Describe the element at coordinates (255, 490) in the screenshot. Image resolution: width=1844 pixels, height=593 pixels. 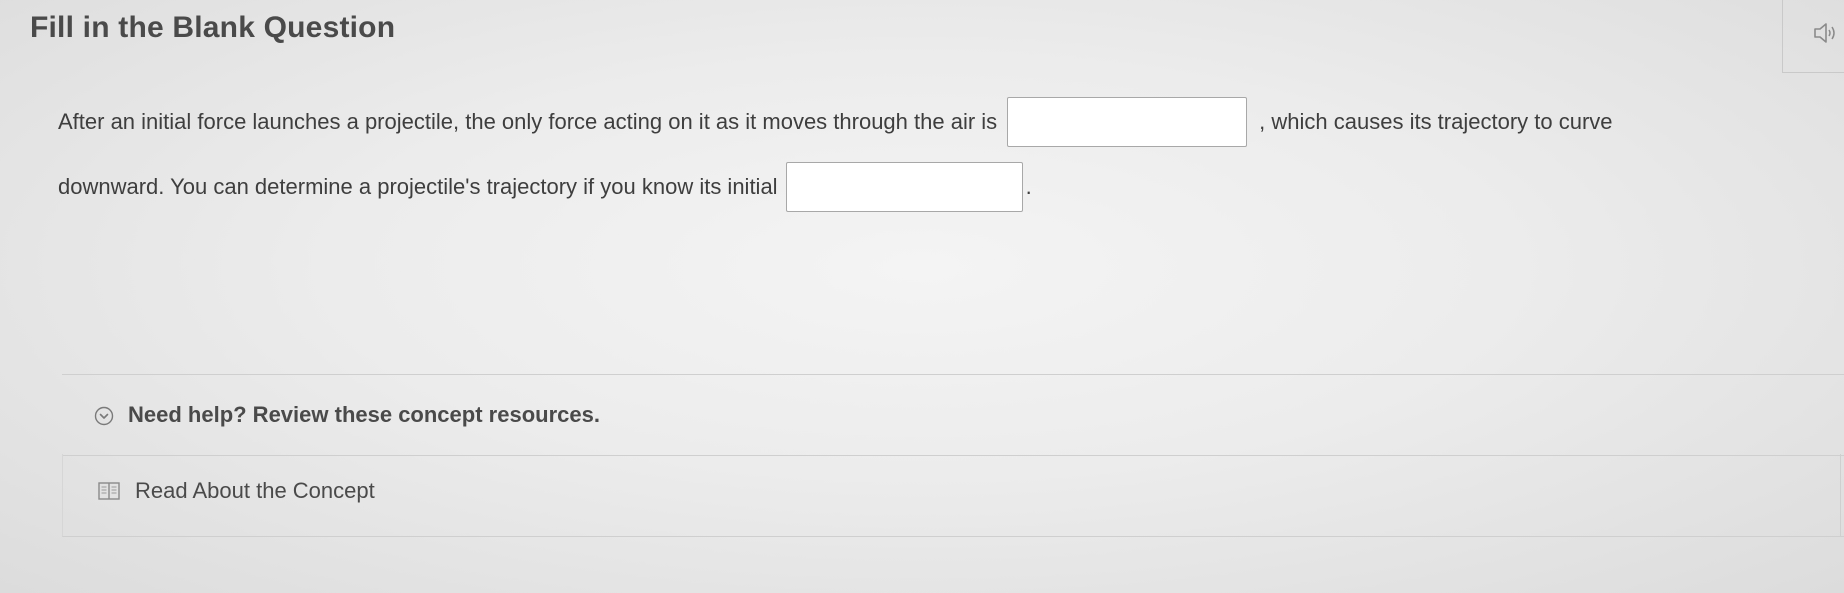
I see `read-concept-label: Read About the Concept` at that location.